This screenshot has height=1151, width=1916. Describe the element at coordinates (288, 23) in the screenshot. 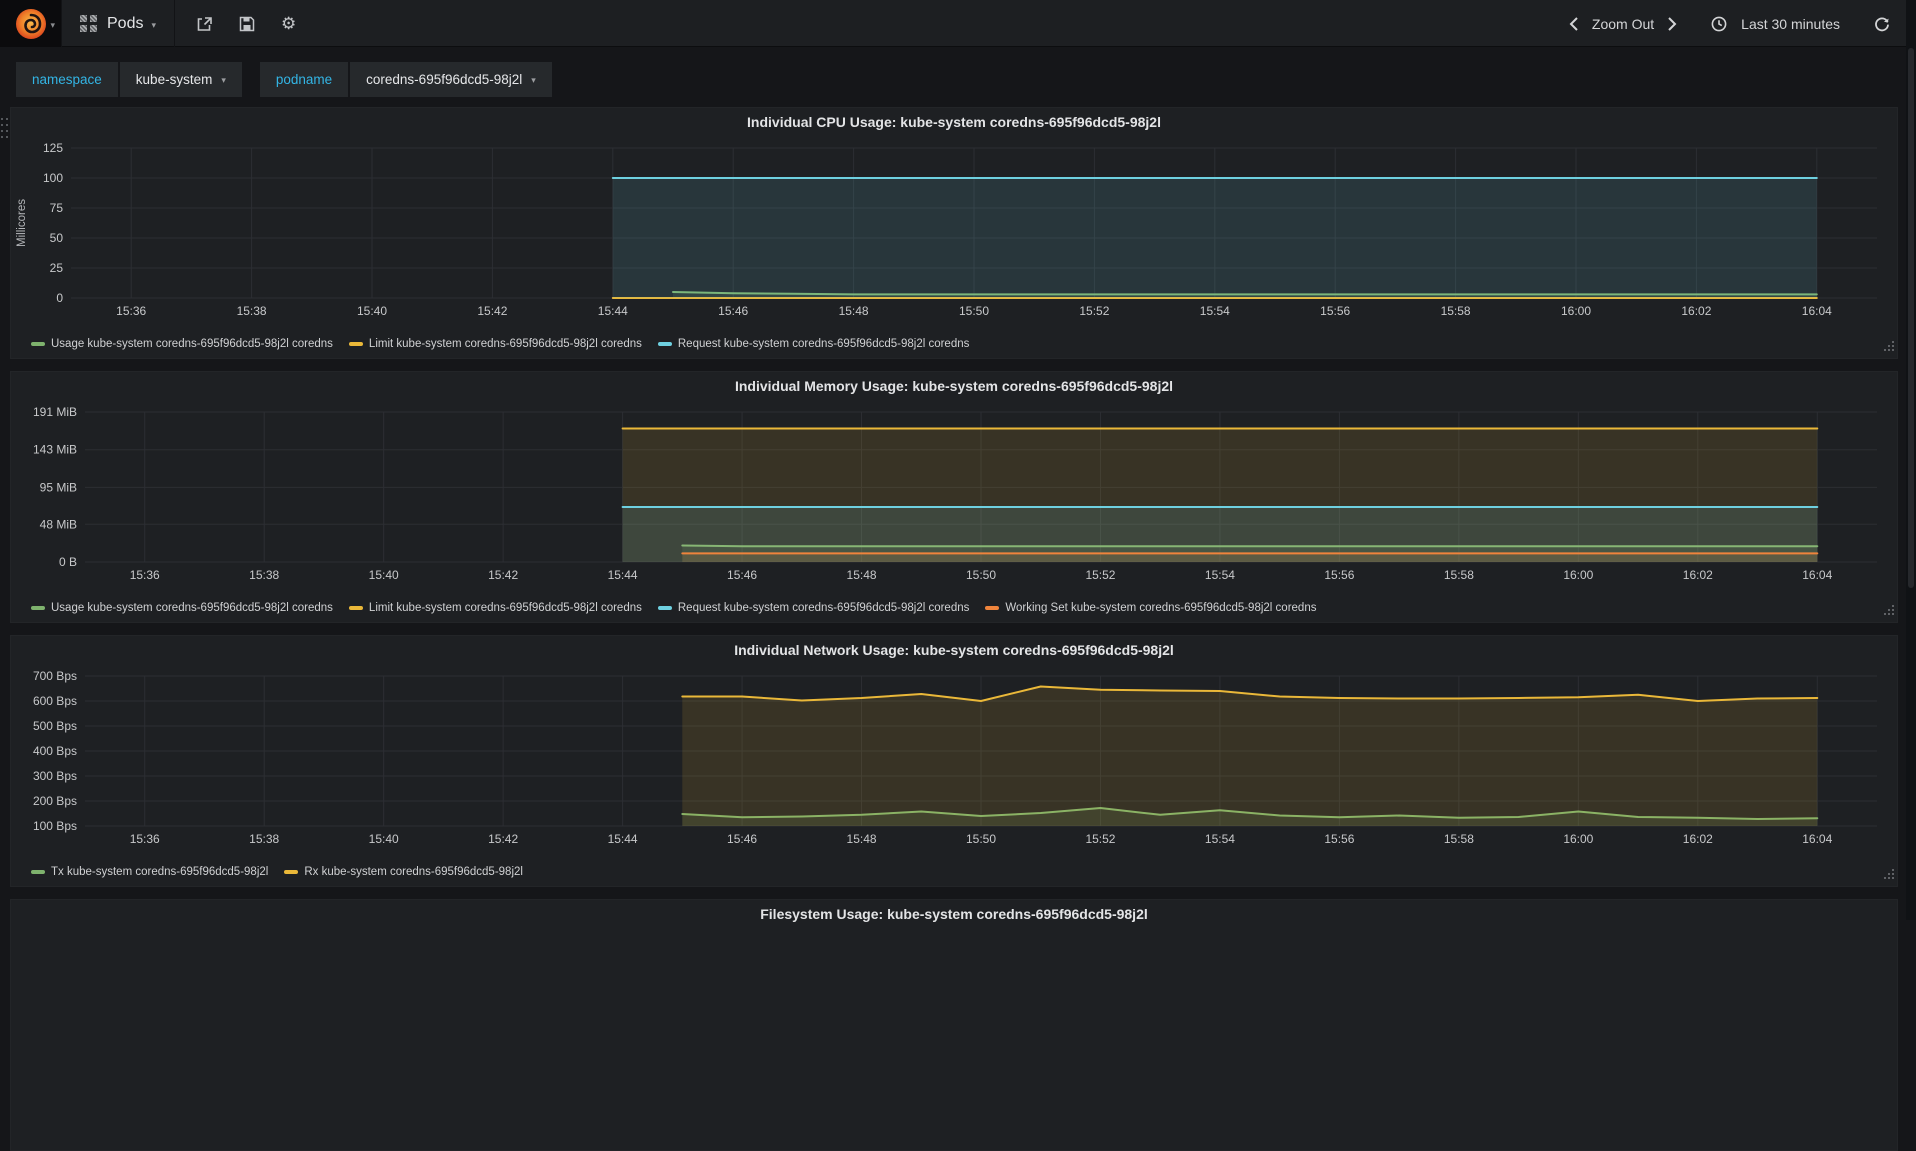

I see `settings-gear-icon: ⚙` at that location.